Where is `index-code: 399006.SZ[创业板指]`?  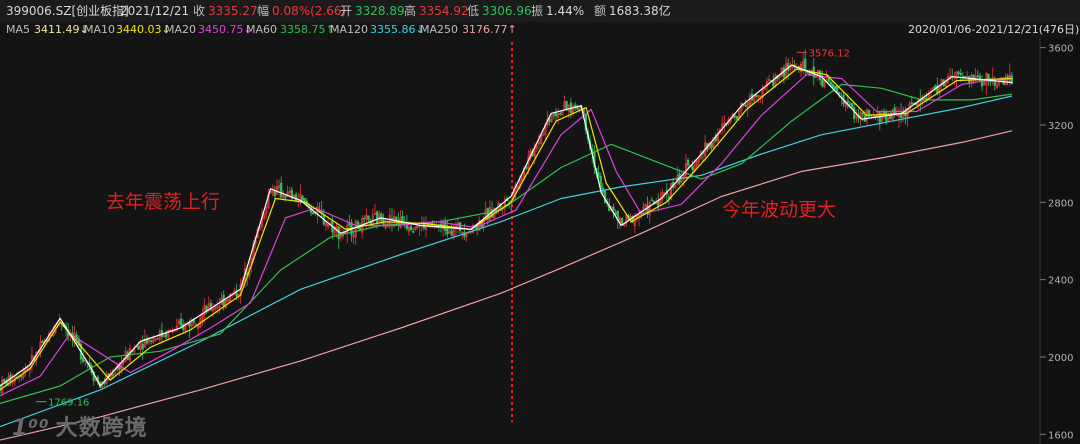 index-code: 399006.SZ[创业板指] is located at coordinates (67, 11).